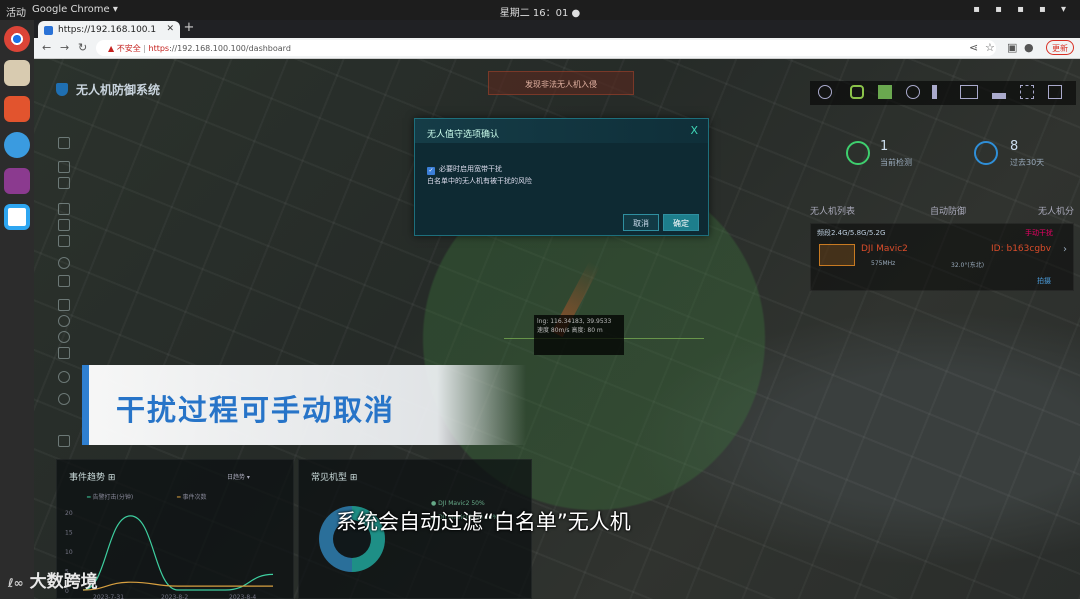  Describe the element at coordinates (1014, 146) in the screenshot. I see `history-count: 8` at that location.